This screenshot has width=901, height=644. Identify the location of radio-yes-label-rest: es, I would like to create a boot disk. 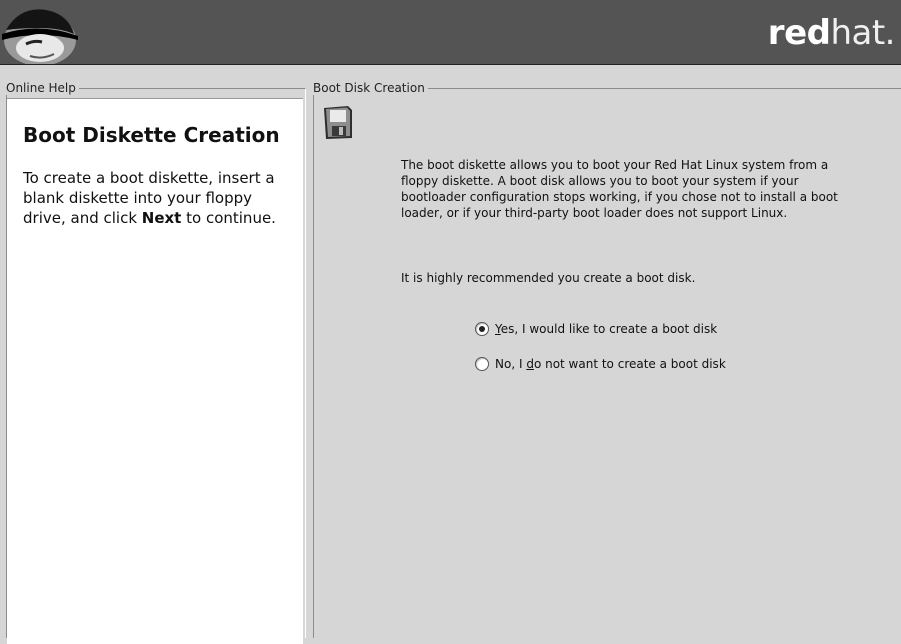
(609, 329).